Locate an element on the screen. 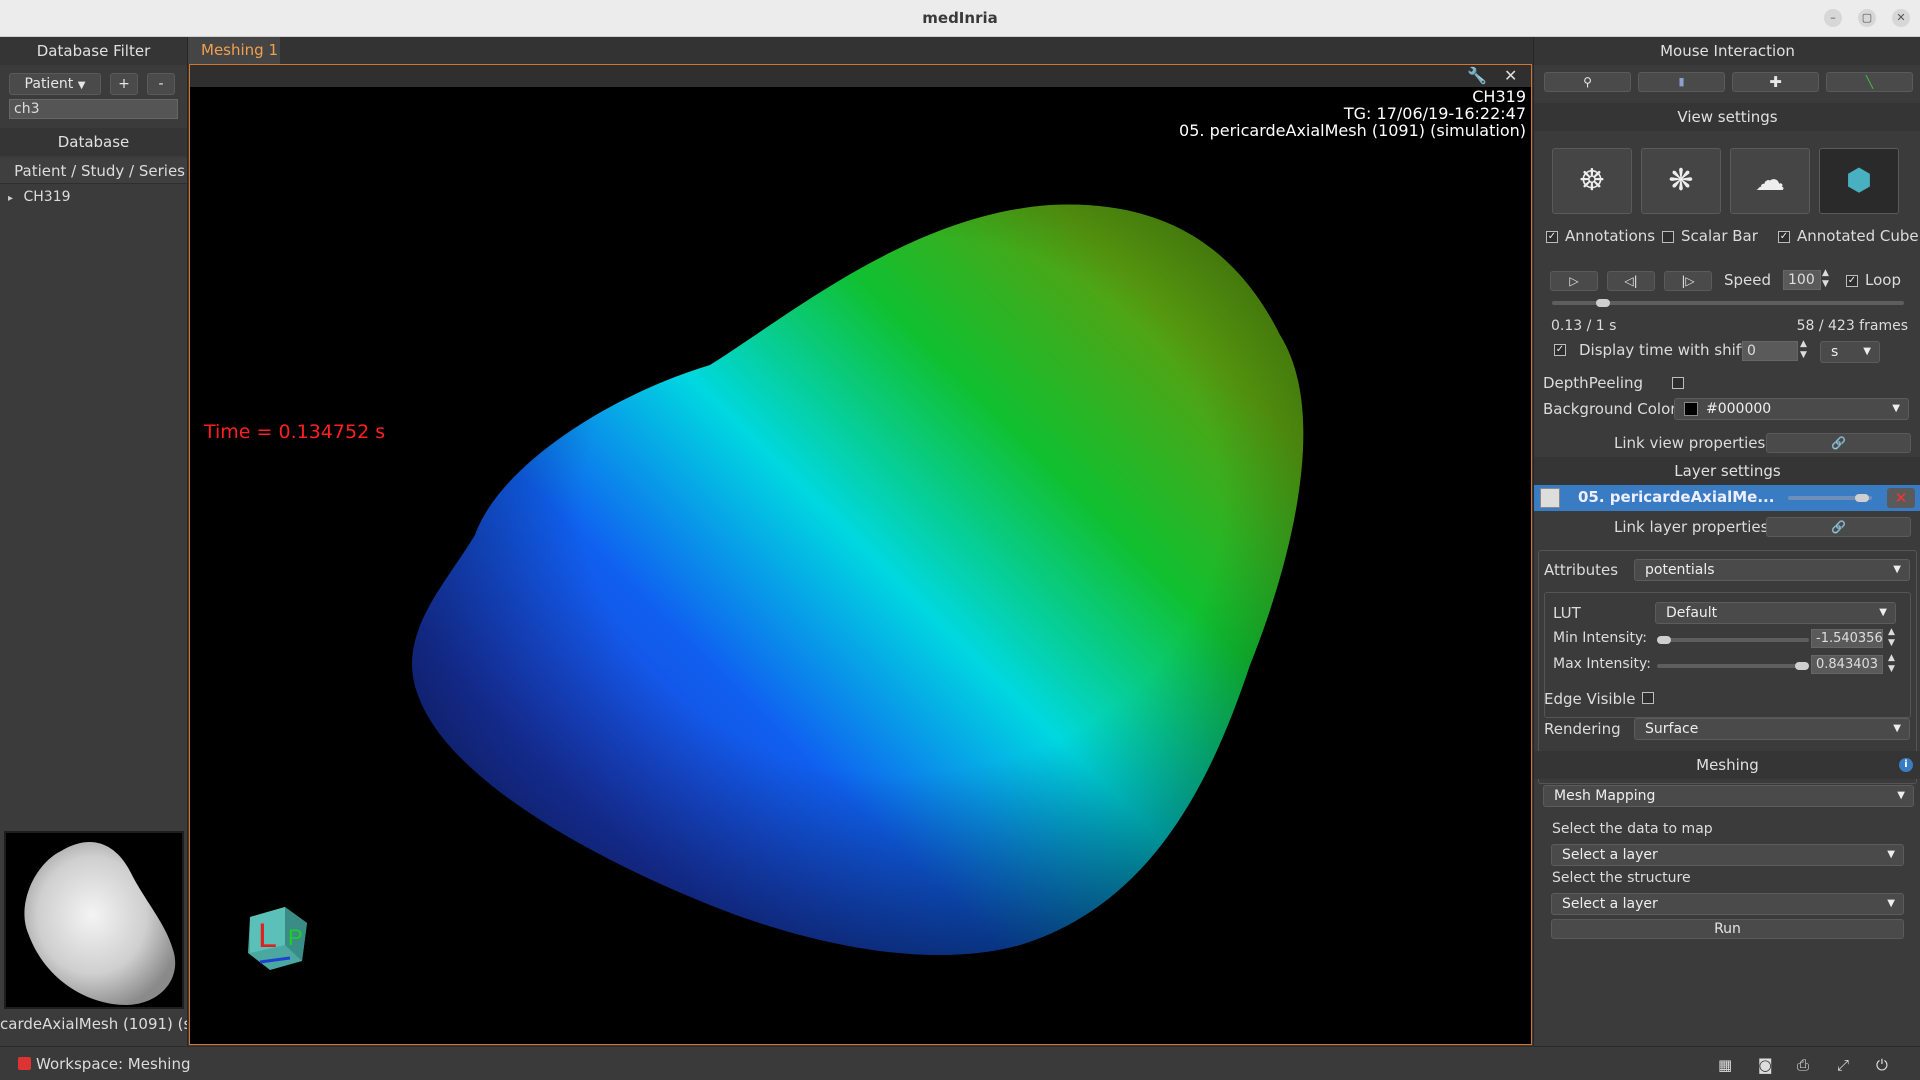  speed-spinner-icon: ▲ ▼ is located at coordinates (1825, 279).